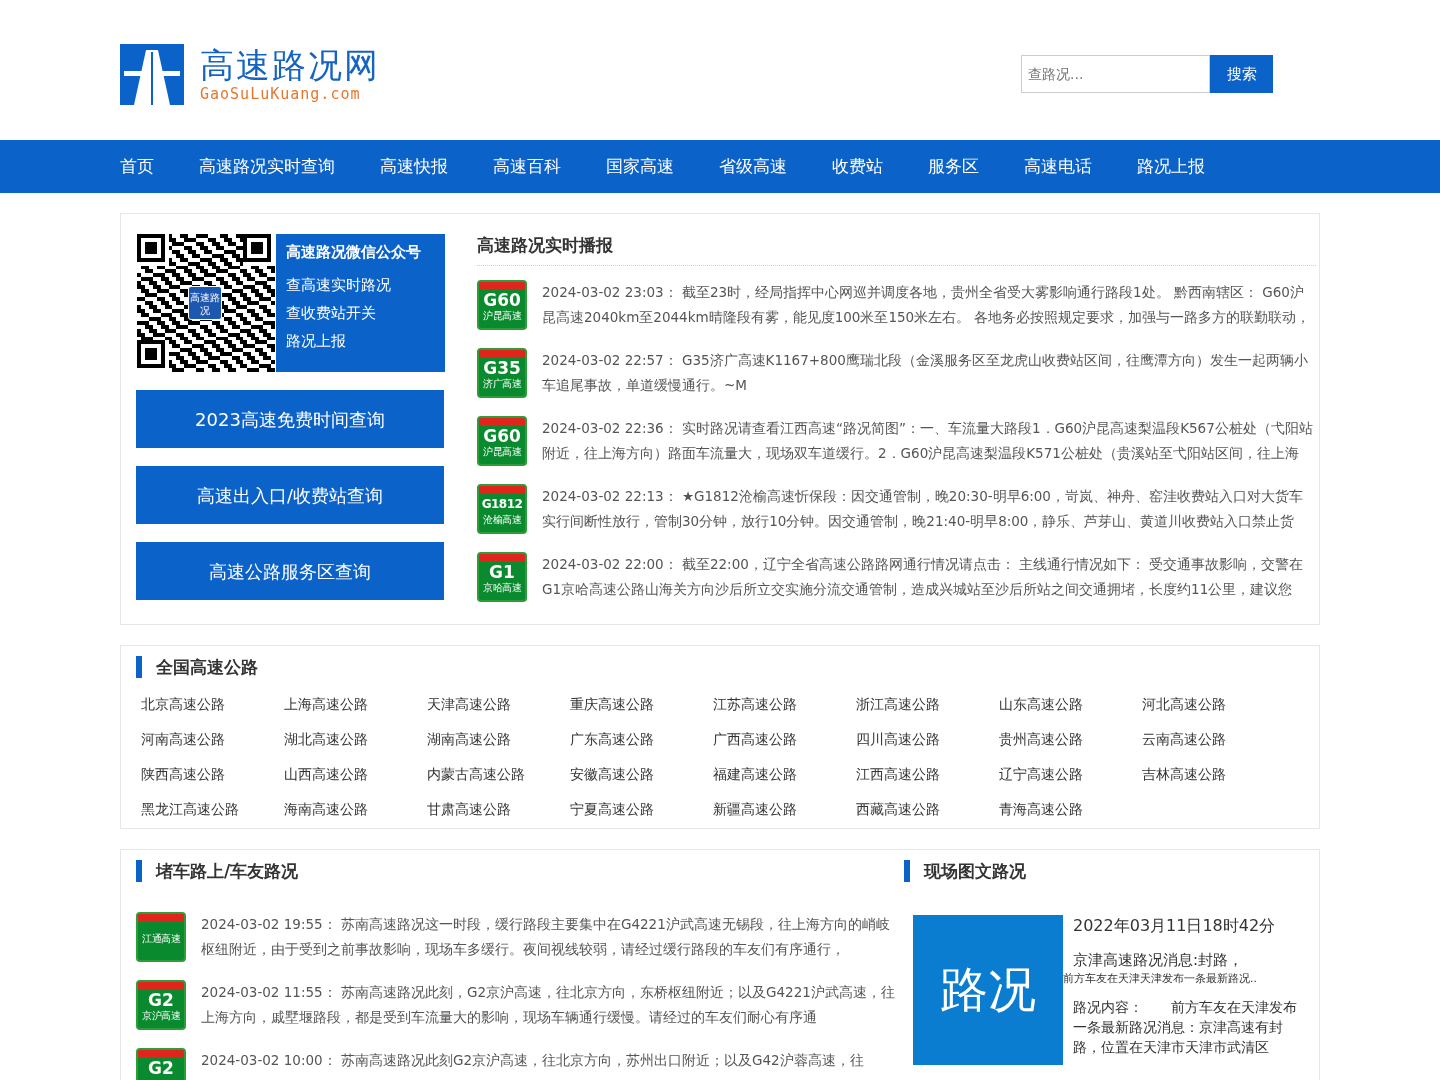 Image resolution: width=1440 pixels, height=1080 pixels. Describe the element at coordinates (641, 774) in the screenshot. I see `road-link: 安徽高速公路` at that location.